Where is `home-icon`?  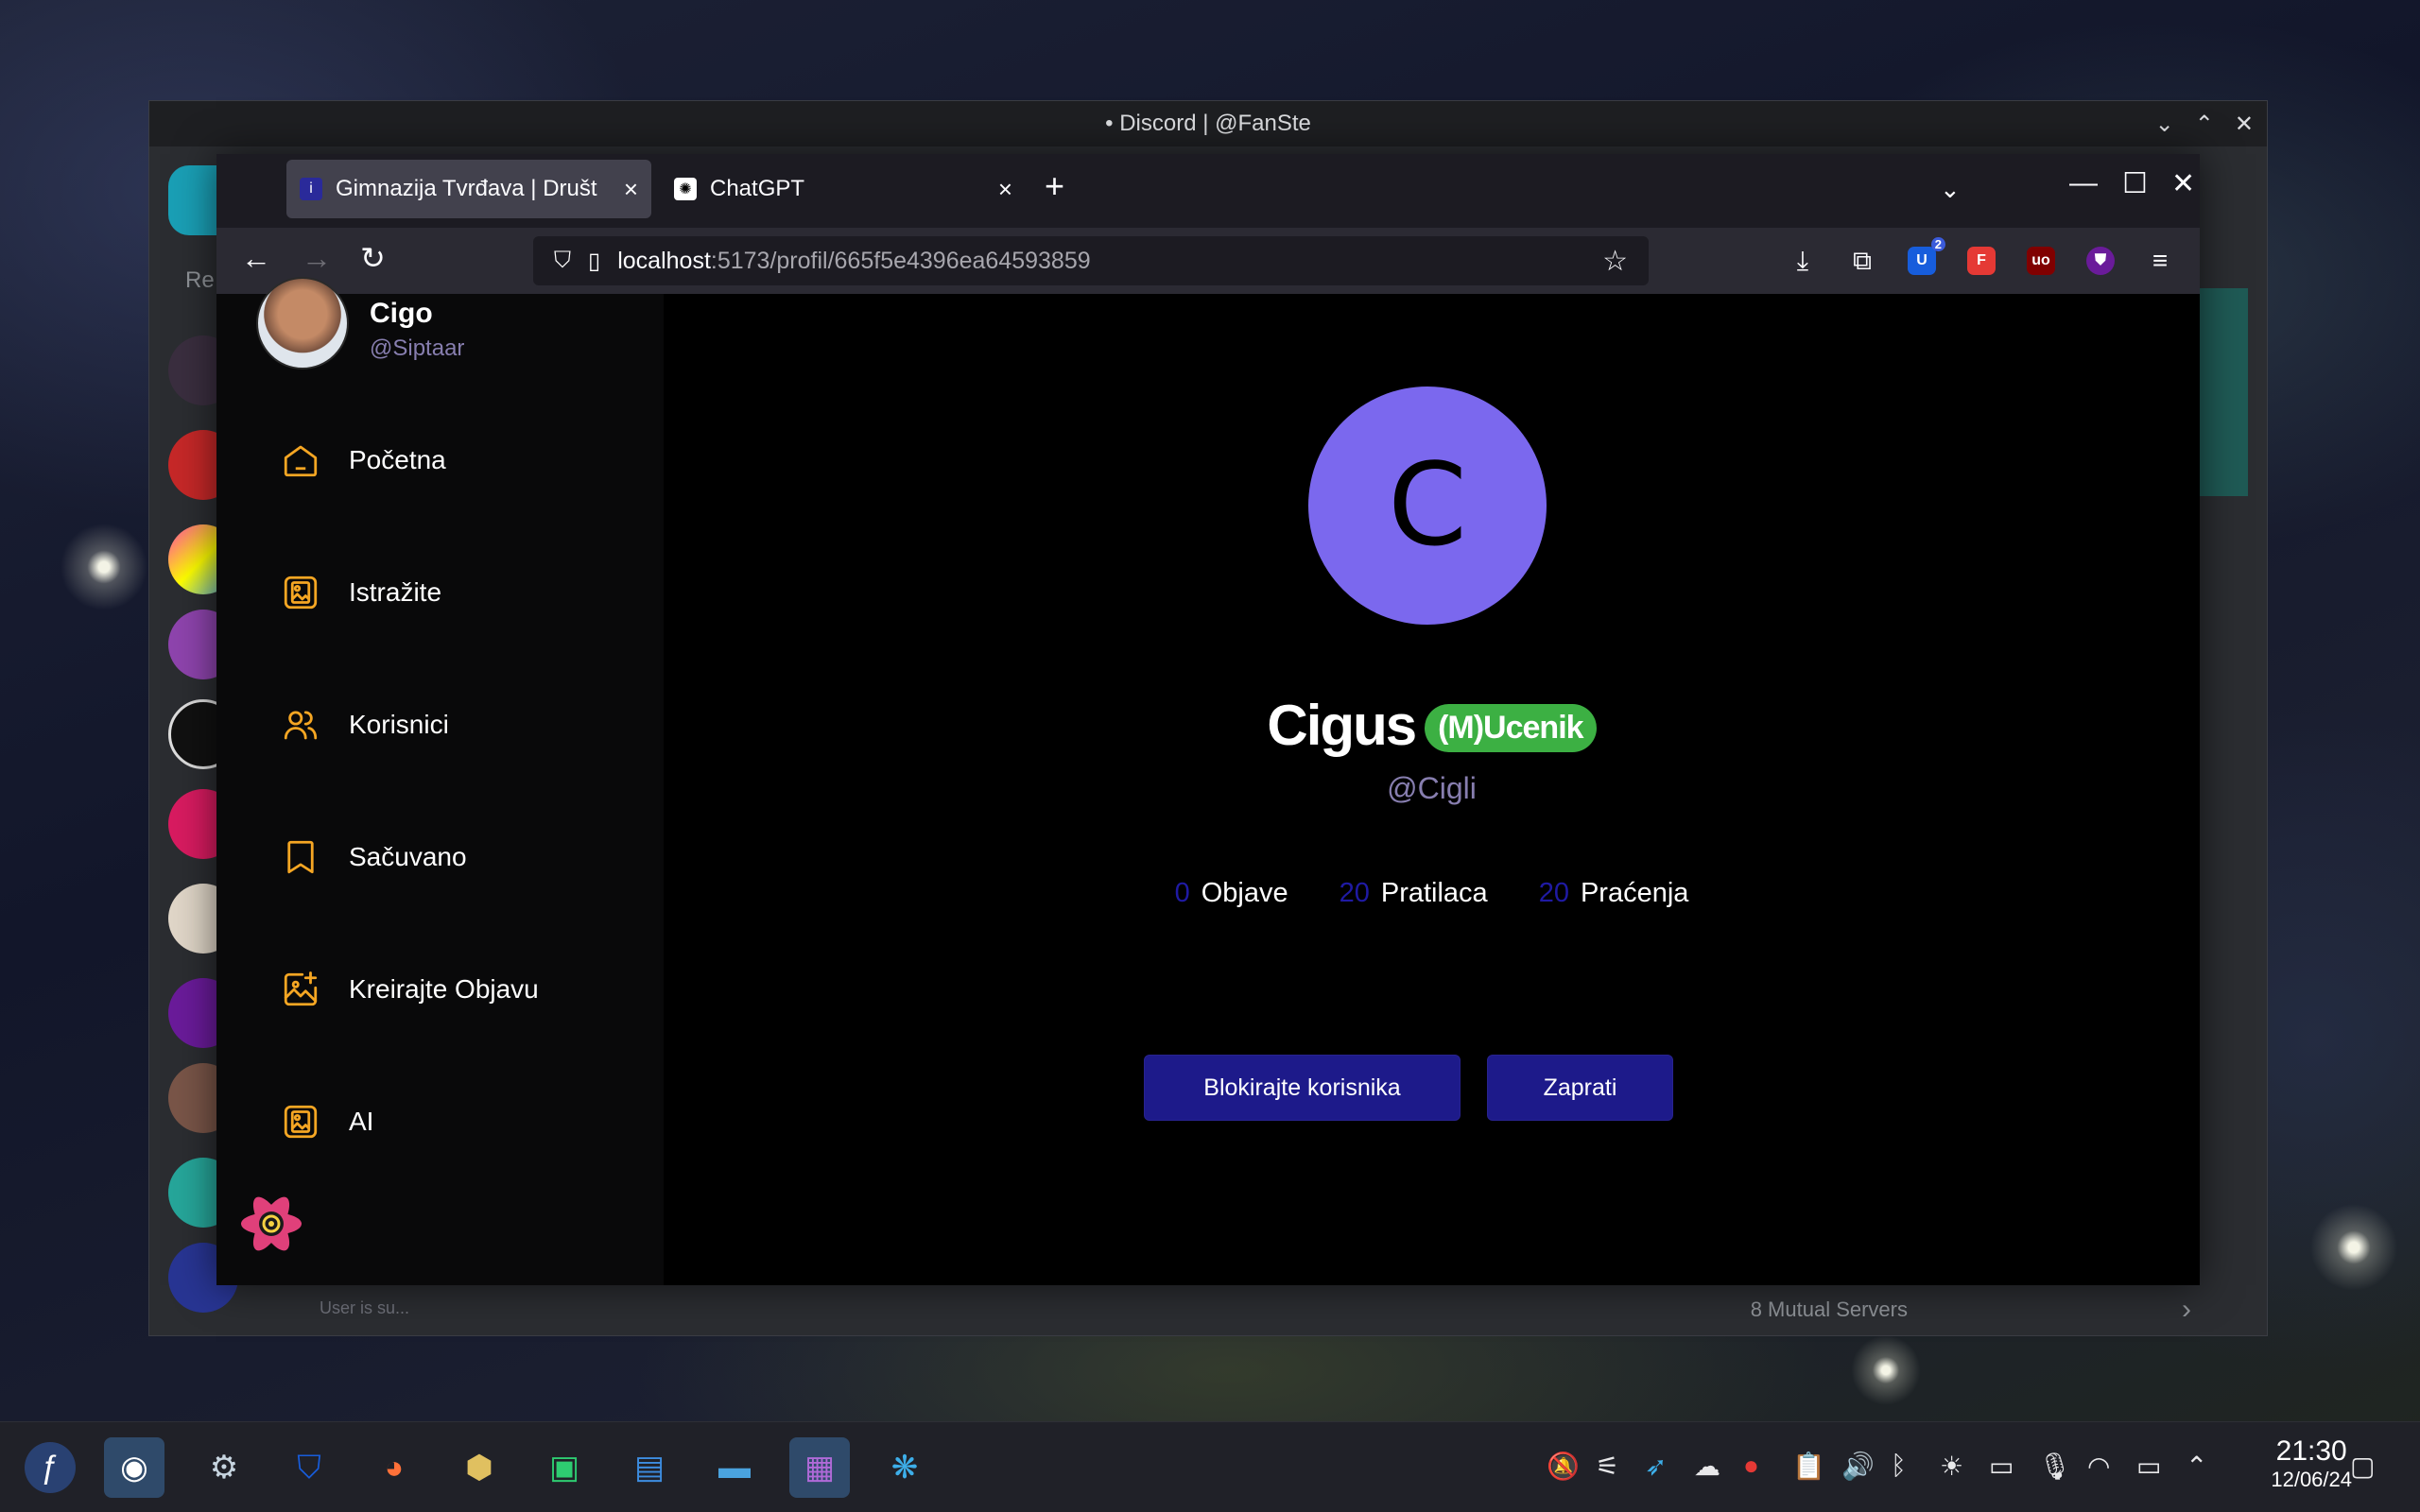
home-icon is located at coordinates (301, 461).